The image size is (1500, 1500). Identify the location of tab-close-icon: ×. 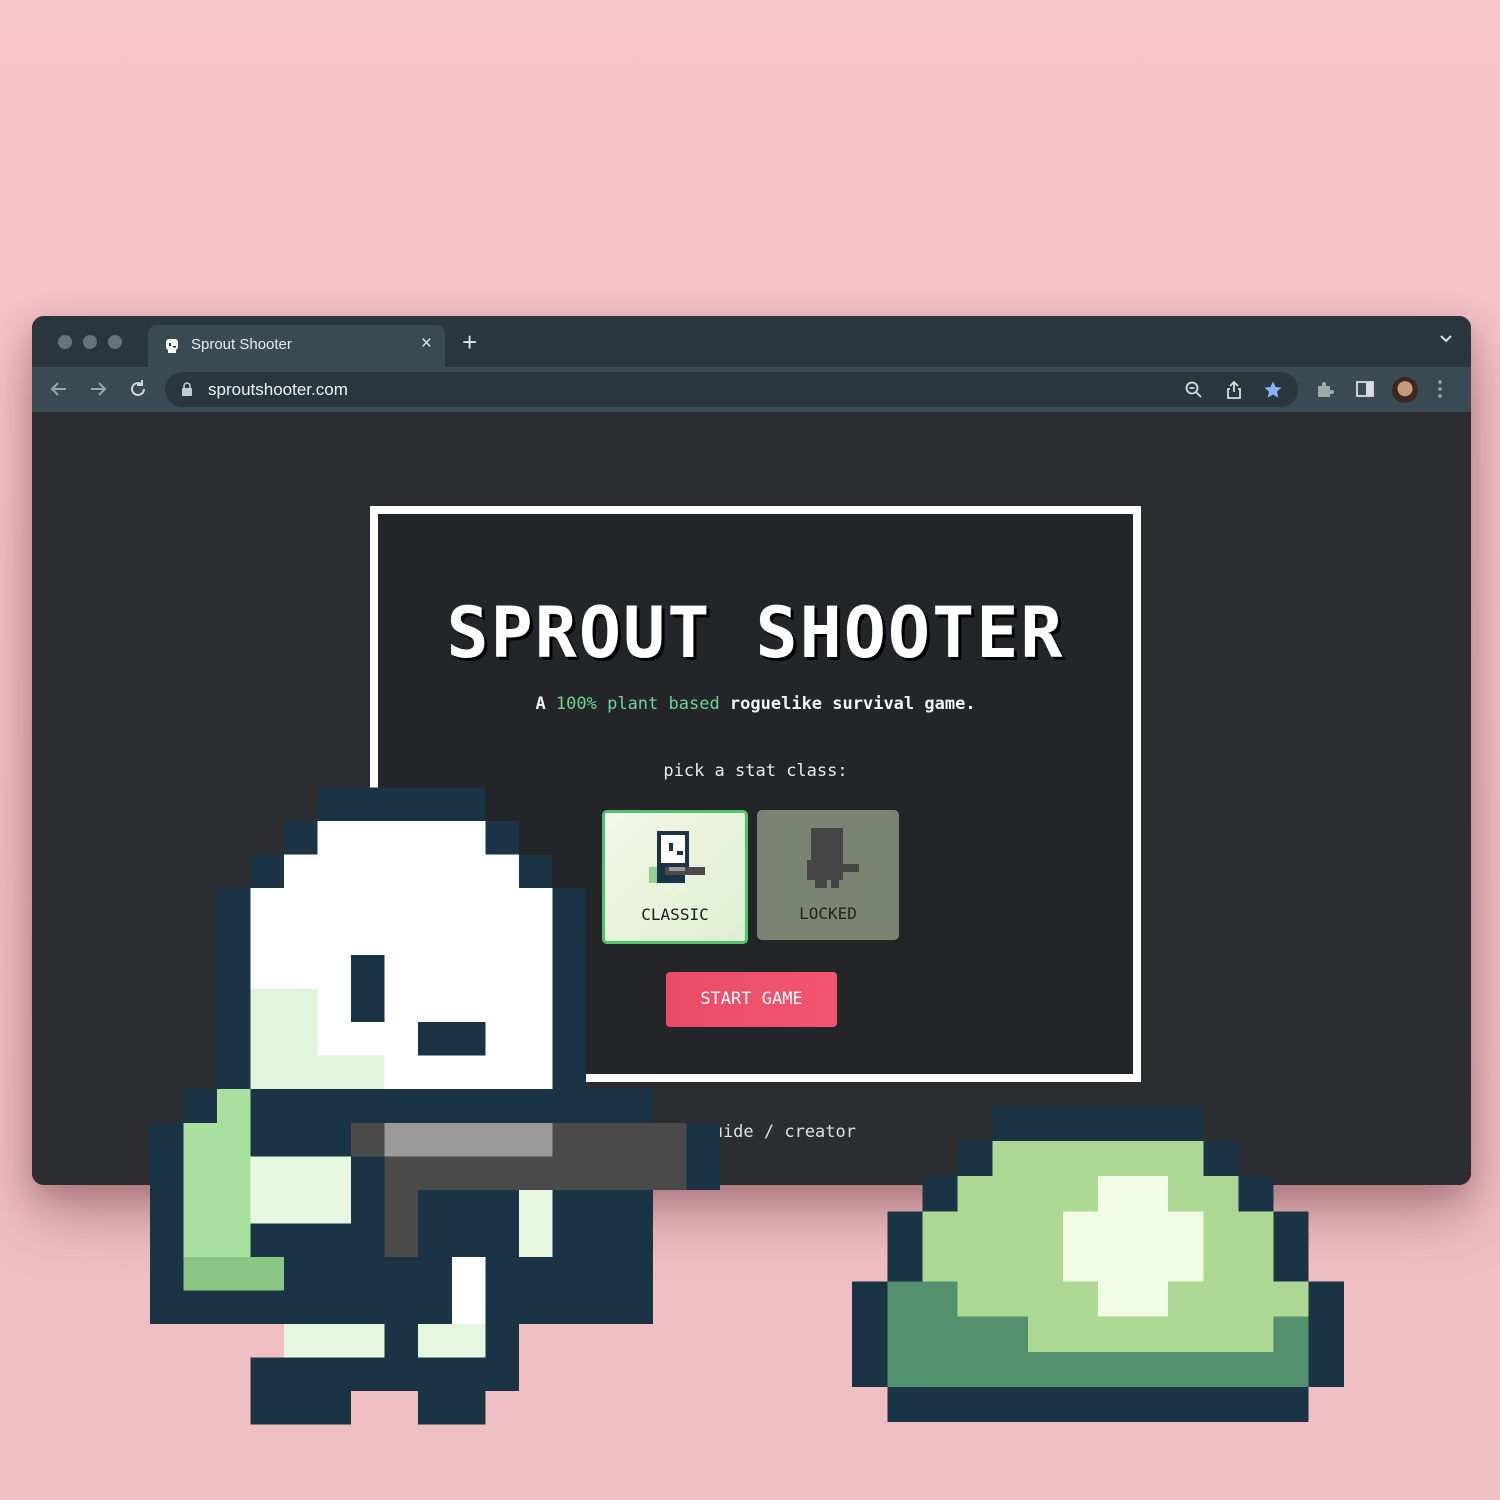
(426, 344).